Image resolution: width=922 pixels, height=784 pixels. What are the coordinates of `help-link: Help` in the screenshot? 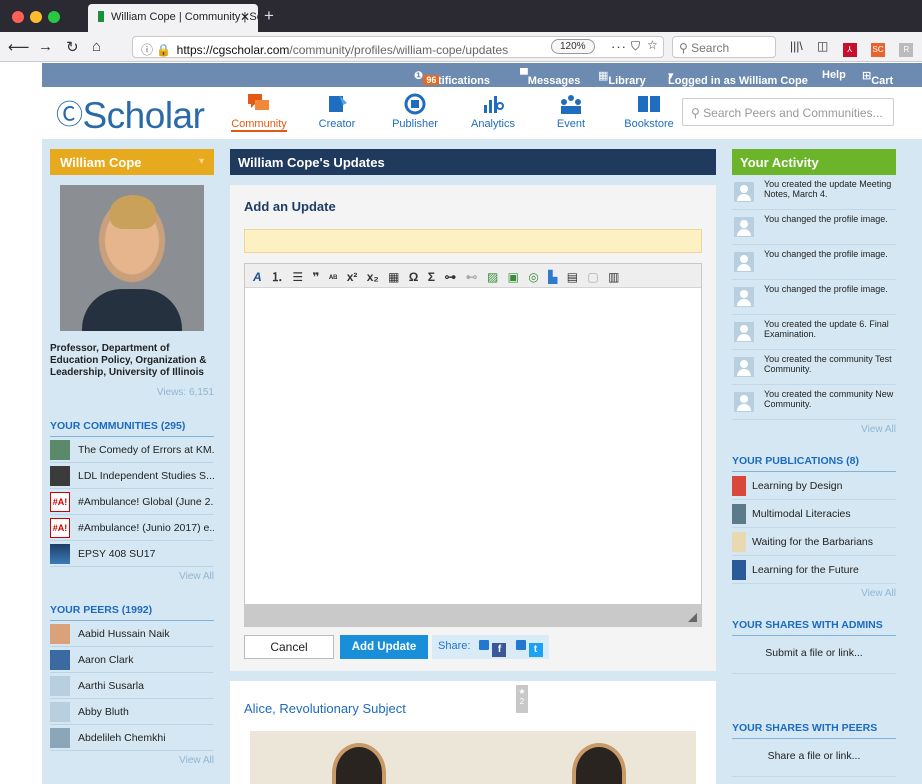 It's located at (834, 75).